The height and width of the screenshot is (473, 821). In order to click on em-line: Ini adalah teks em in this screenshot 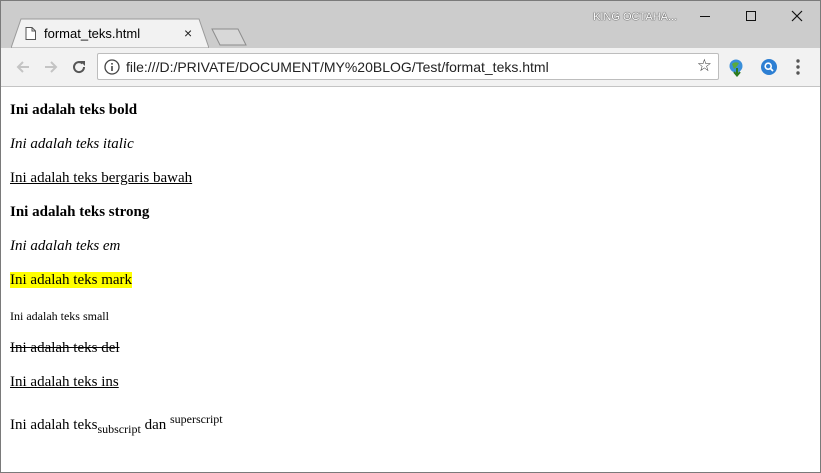, I will do `click(65, 246)`.